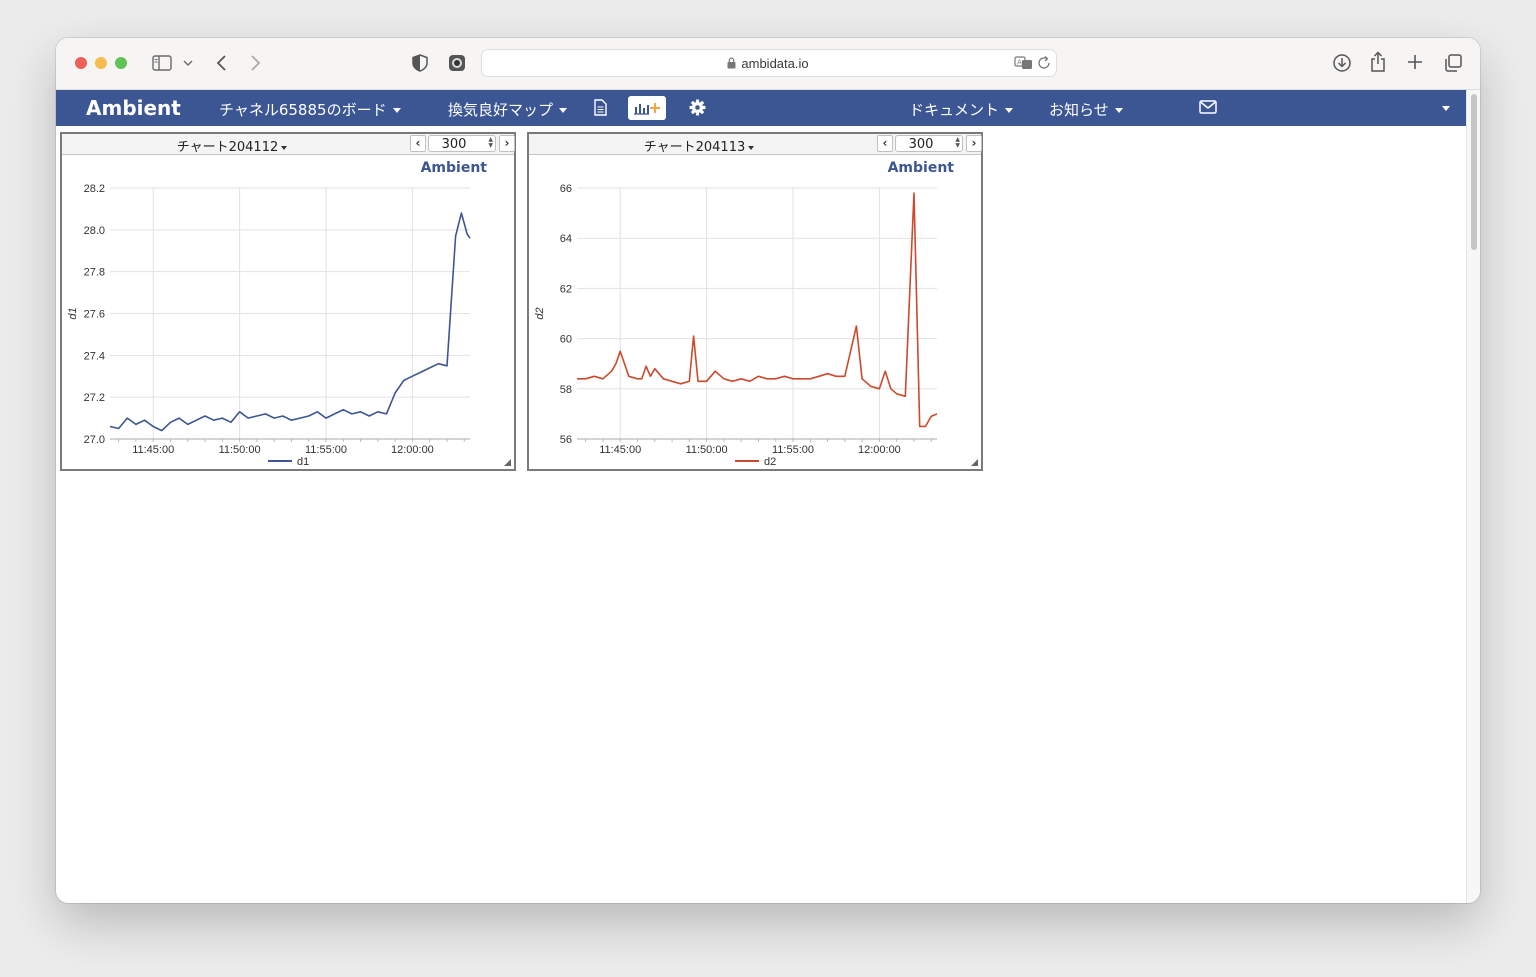  I want to click on chart-title-dropdown: チャート204113, so click(699, 145).